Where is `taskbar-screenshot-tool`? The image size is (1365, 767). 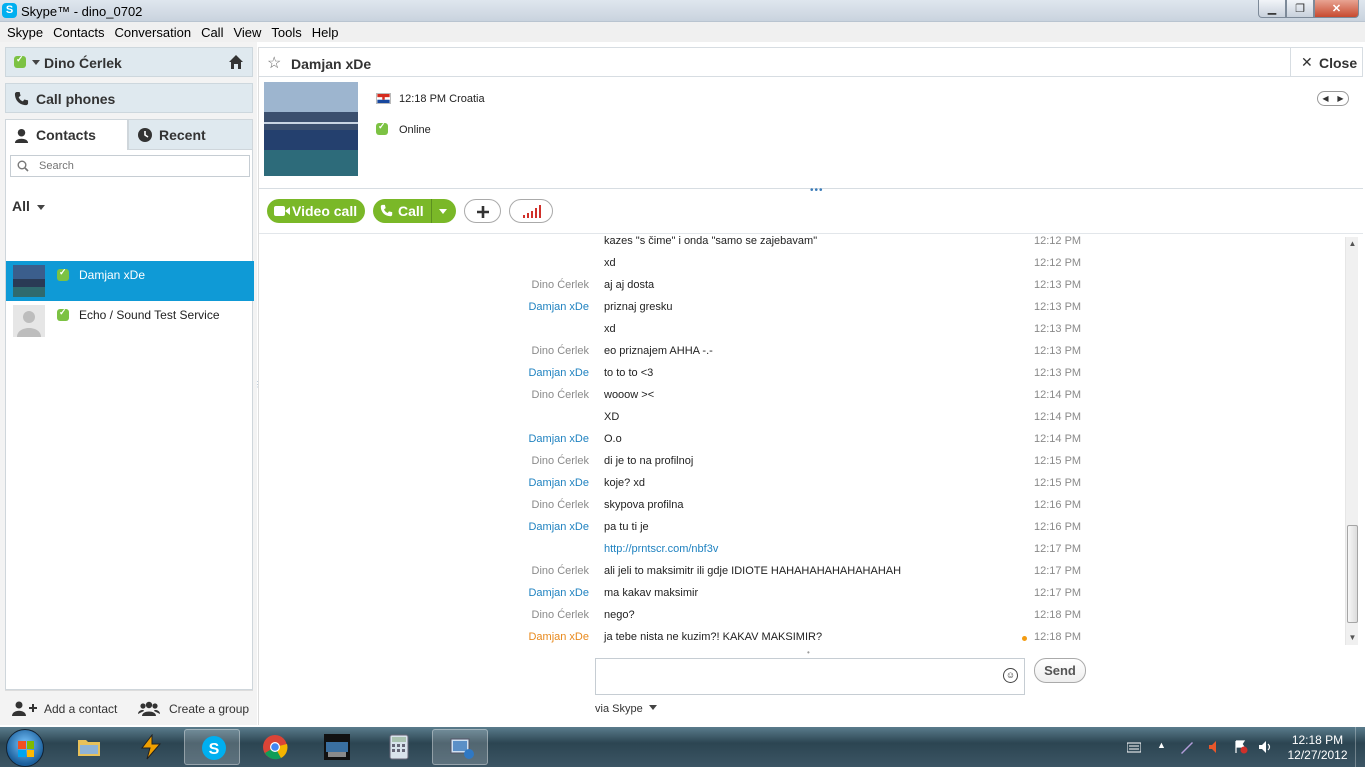
taskbar-screenshot-tool is located at coordinates (460, 747).